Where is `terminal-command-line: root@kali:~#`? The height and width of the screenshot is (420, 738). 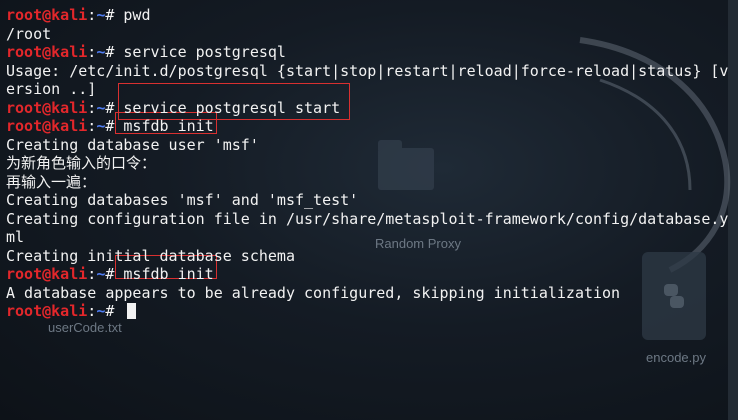 terminal-command-line: root@kali:~# is located at coordinates (368, 311).